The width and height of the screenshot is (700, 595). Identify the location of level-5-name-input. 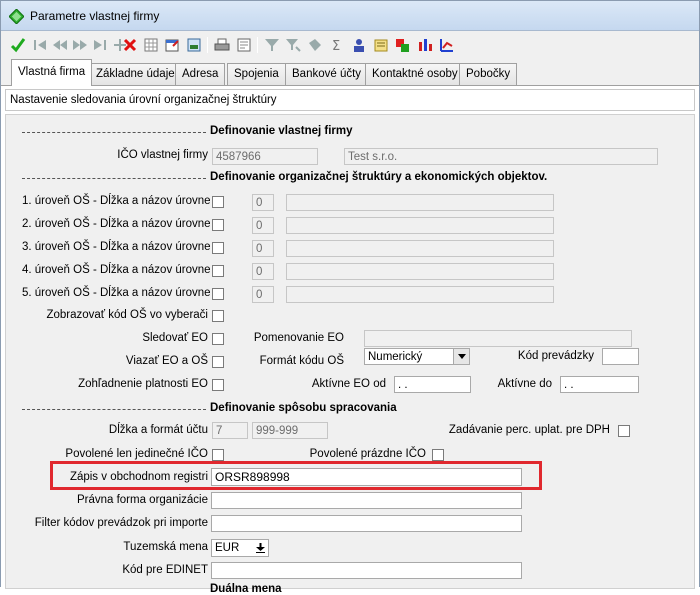
(420, 294).